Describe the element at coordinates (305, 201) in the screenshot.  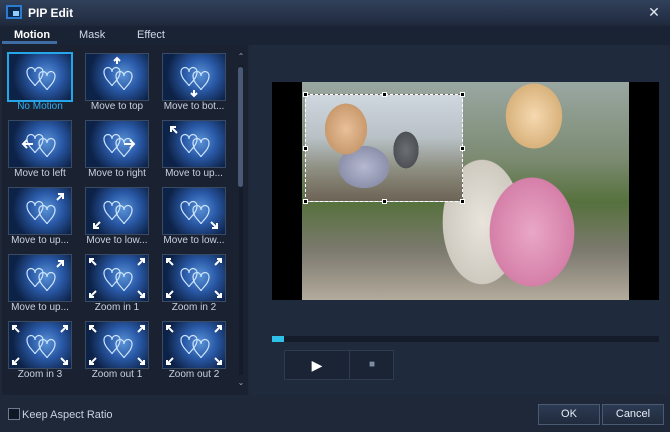
I see `resize-handle-bl` at that location.